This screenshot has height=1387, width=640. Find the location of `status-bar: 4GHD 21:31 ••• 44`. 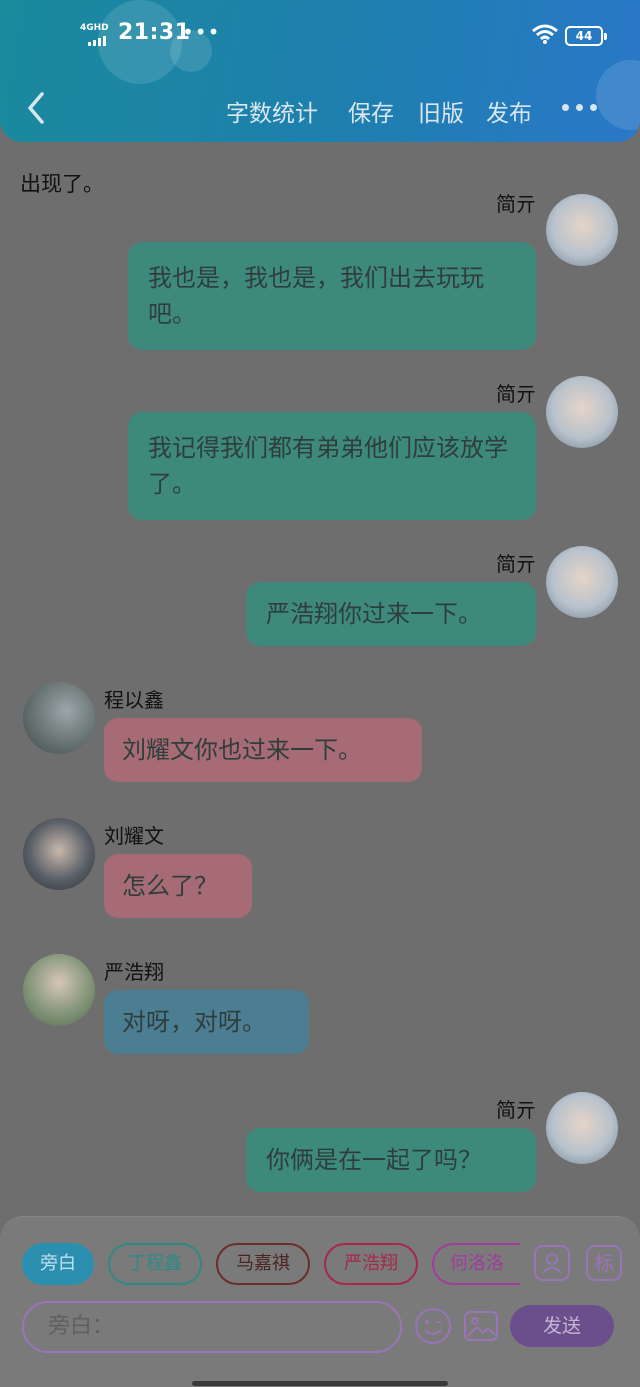

status-bar: 4GHD 21:31 ••• 44 is located at coordinates (320, 36).